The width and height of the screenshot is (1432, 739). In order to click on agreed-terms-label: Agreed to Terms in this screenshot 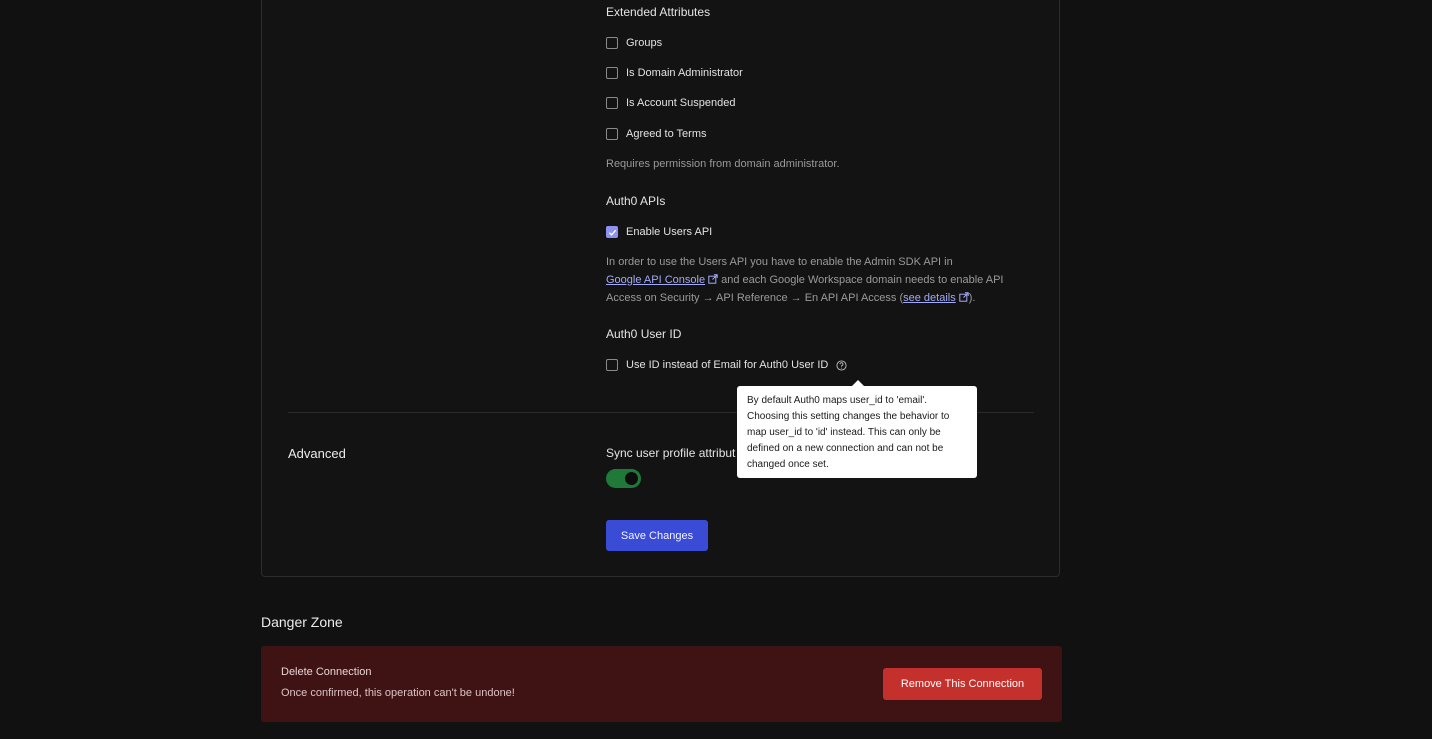, I will do `click(666, 134)`.